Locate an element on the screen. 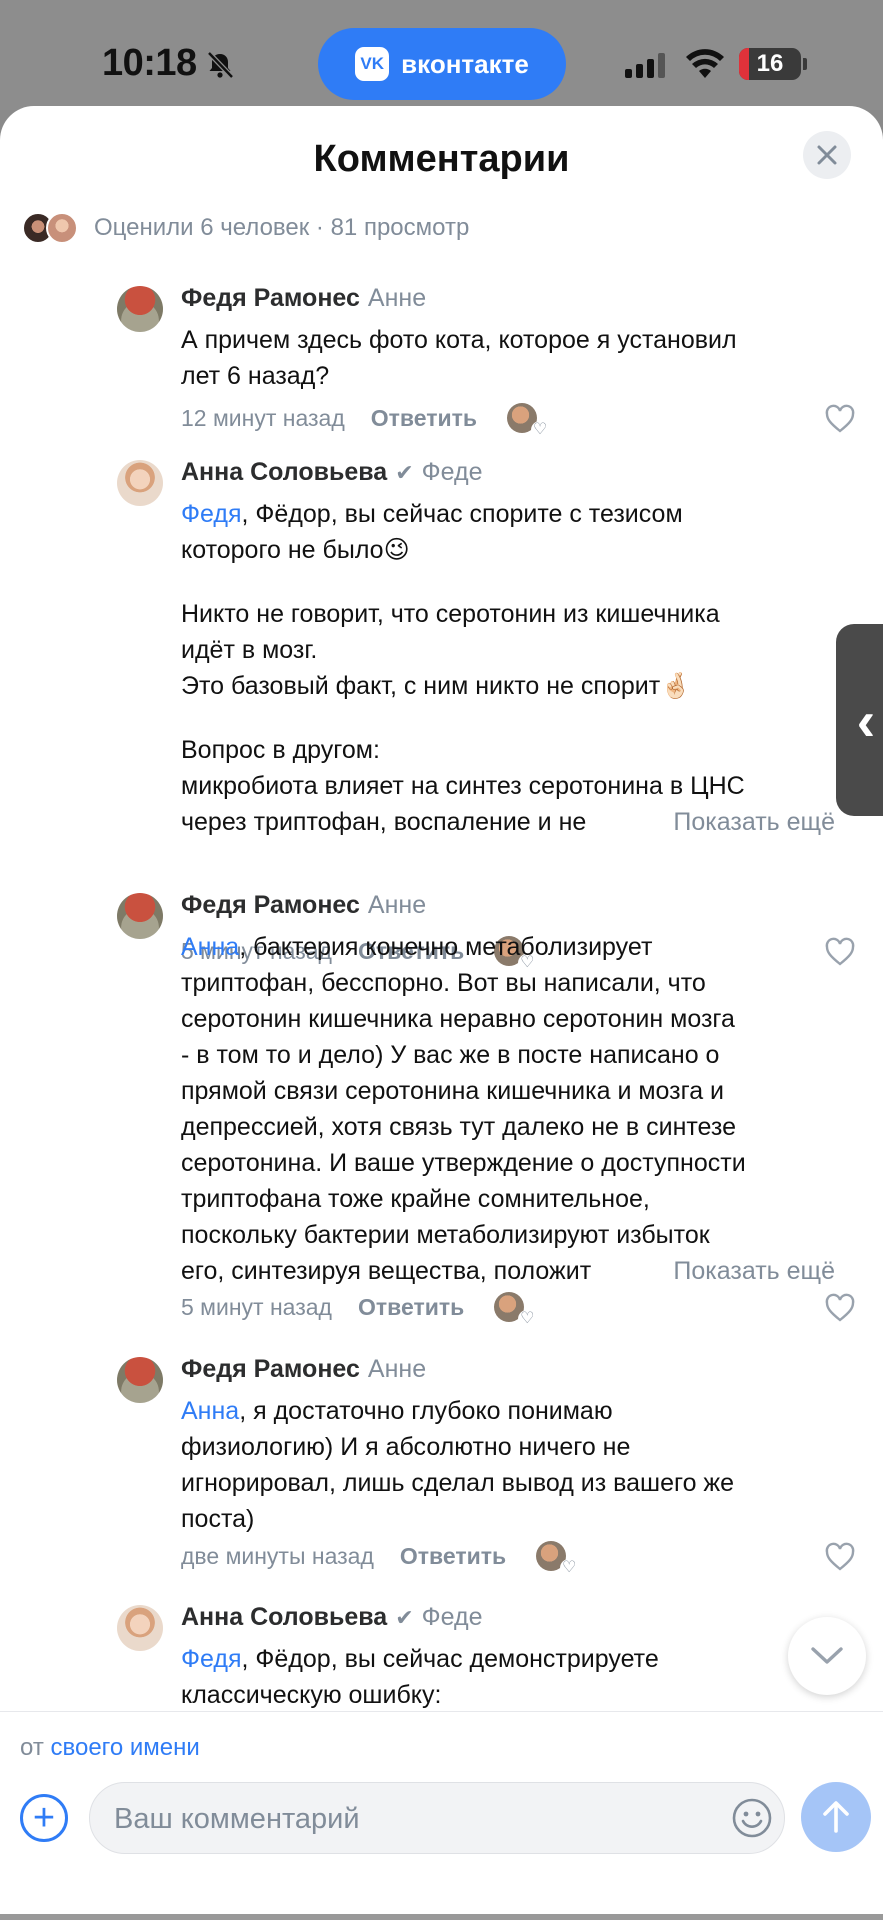 Image resolution: width=883 pixels, height=1920 pixels. arrow-up-icon is located at coordinates (836, 1817).